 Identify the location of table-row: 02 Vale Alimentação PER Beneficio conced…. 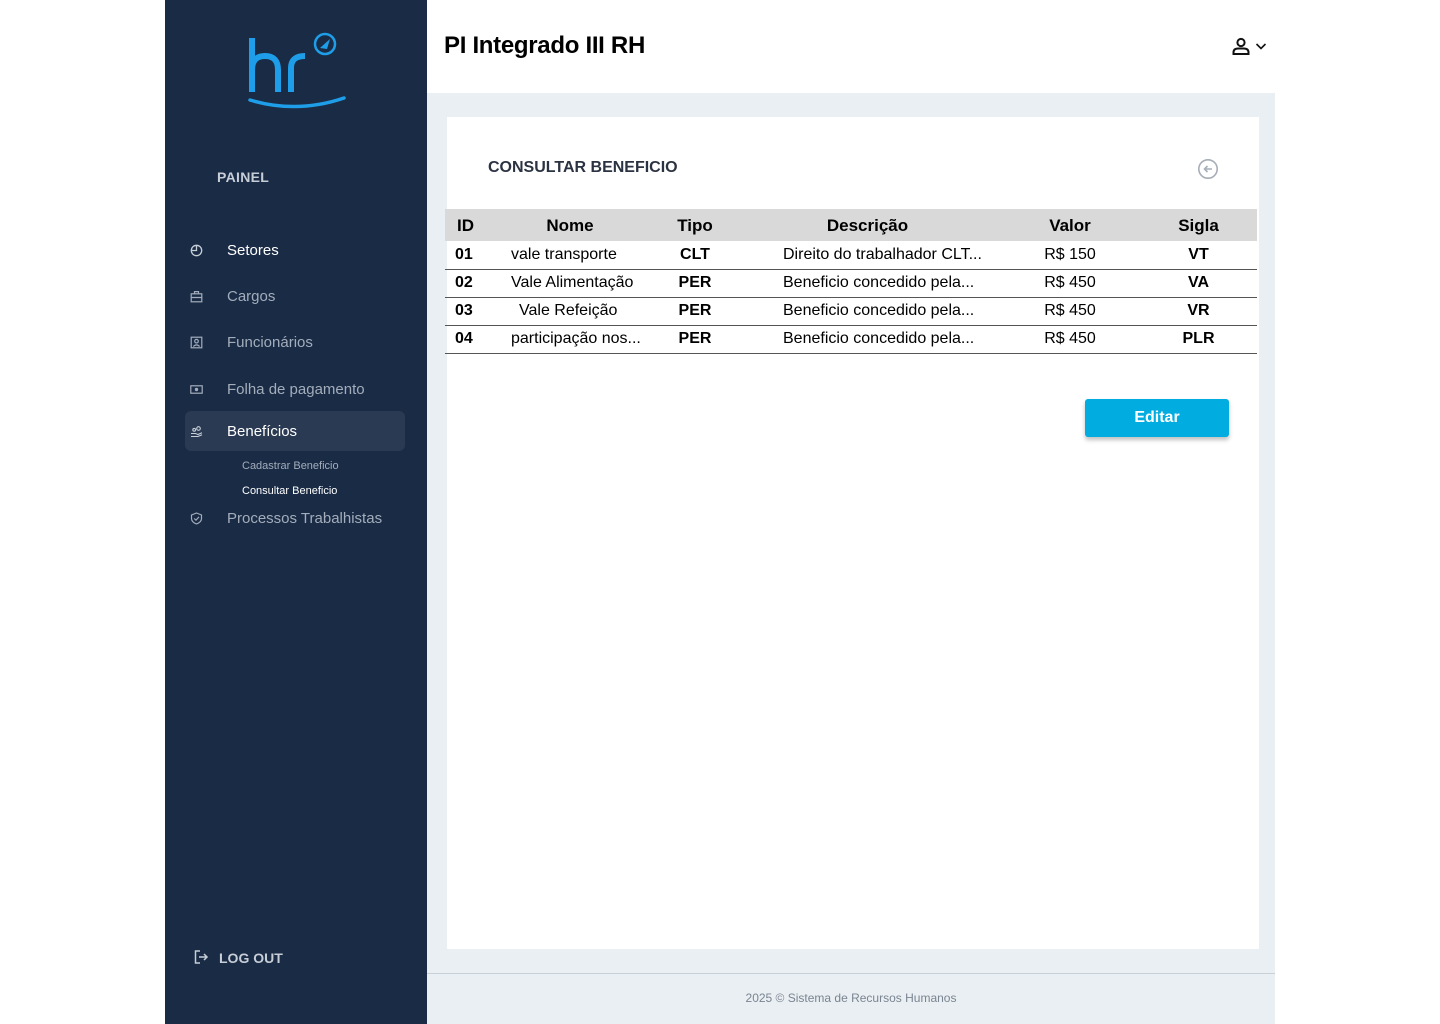
(851, 283).